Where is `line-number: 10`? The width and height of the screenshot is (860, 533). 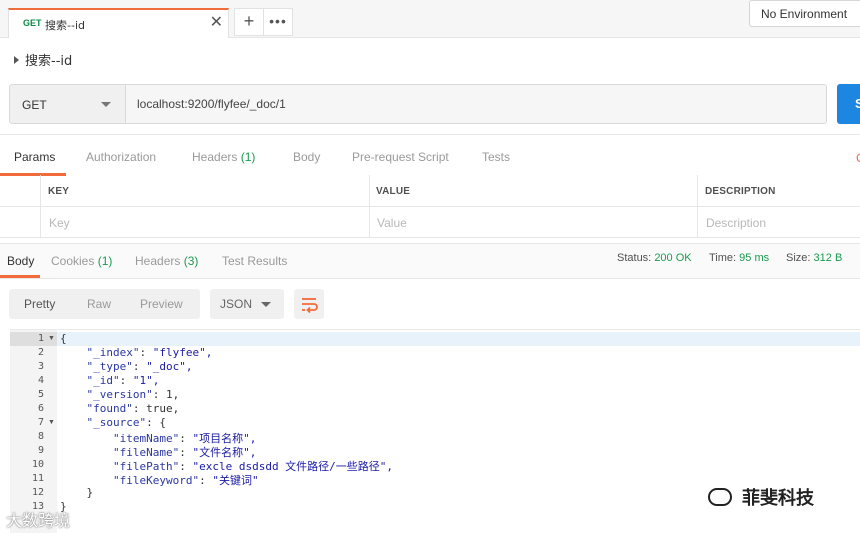 line-number: 10 is located at coordinates (37, 464).